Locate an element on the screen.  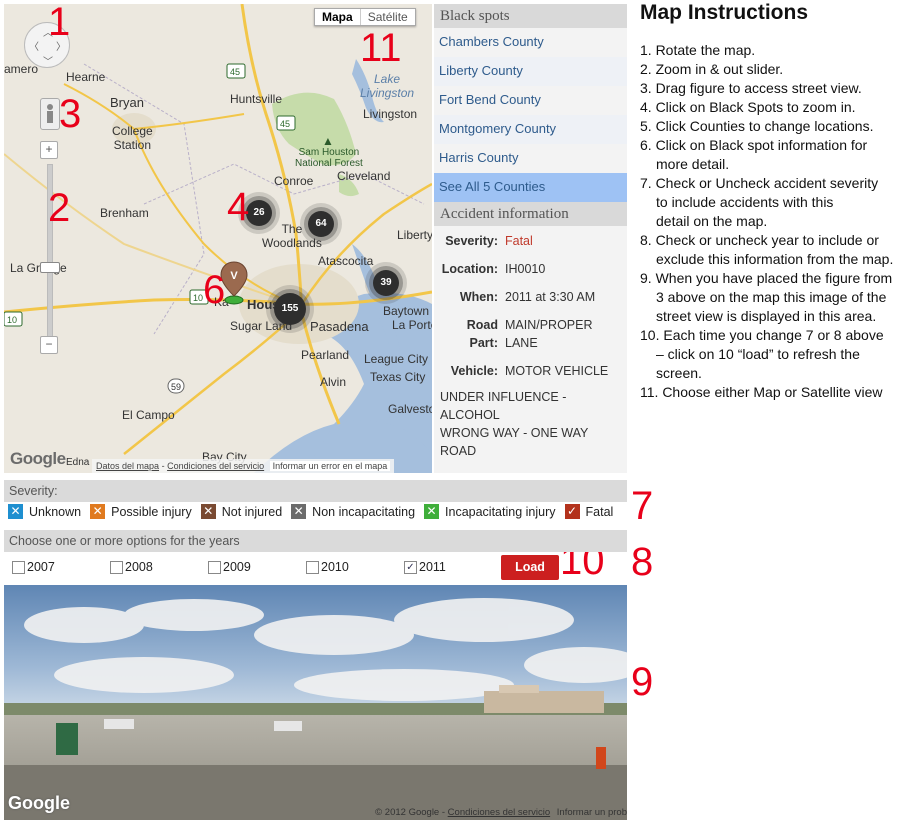
zoom-slider-knob is located at coordinates (50, 267).